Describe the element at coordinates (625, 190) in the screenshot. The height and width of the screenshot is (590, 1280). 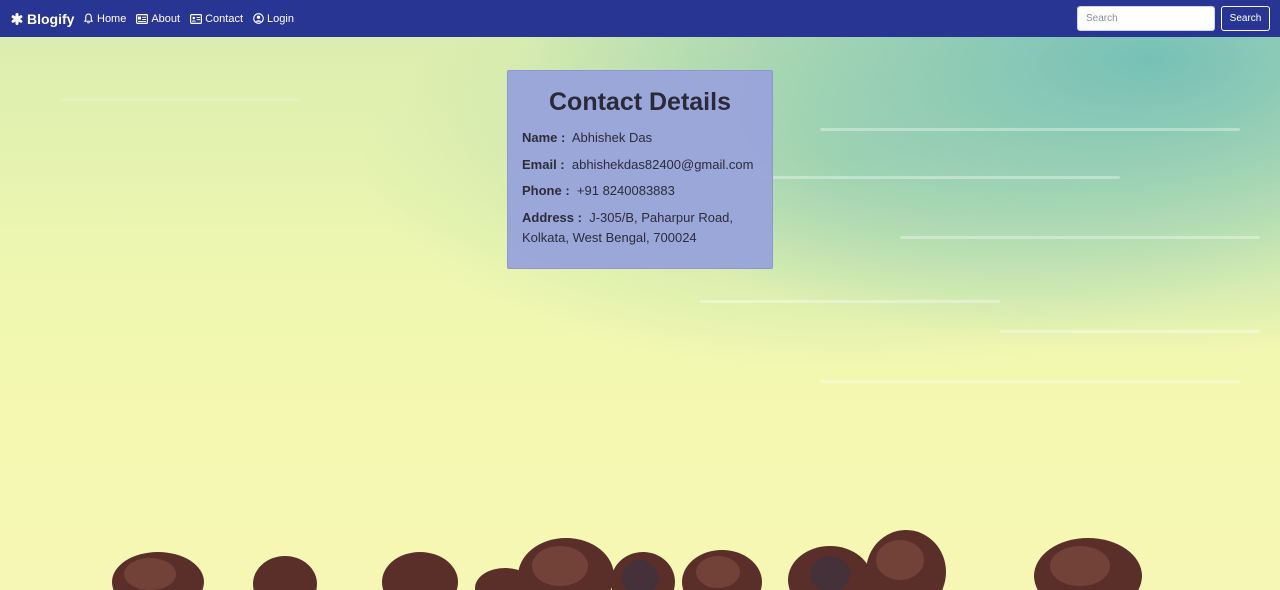
I see `phone-value: +91 8240083883` at that location.